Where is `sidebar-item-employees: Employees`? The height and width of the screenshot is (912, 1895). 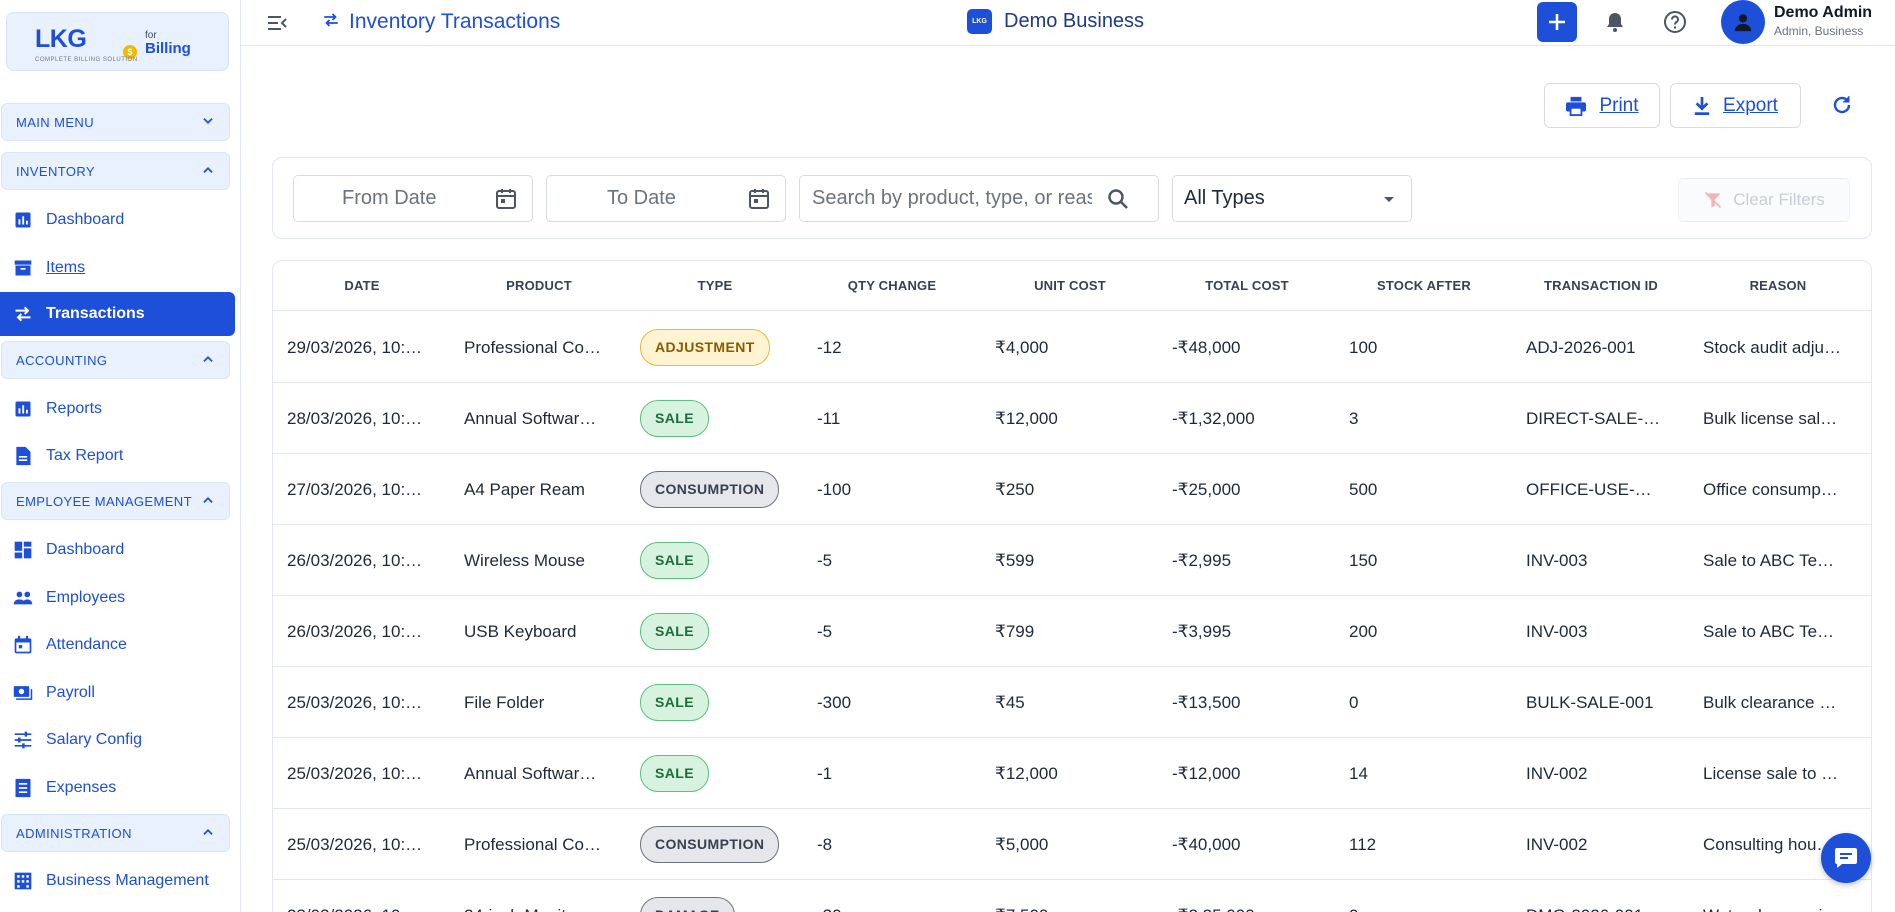
sidebar-item-employees: Employees is located at coordinates (117, 598).